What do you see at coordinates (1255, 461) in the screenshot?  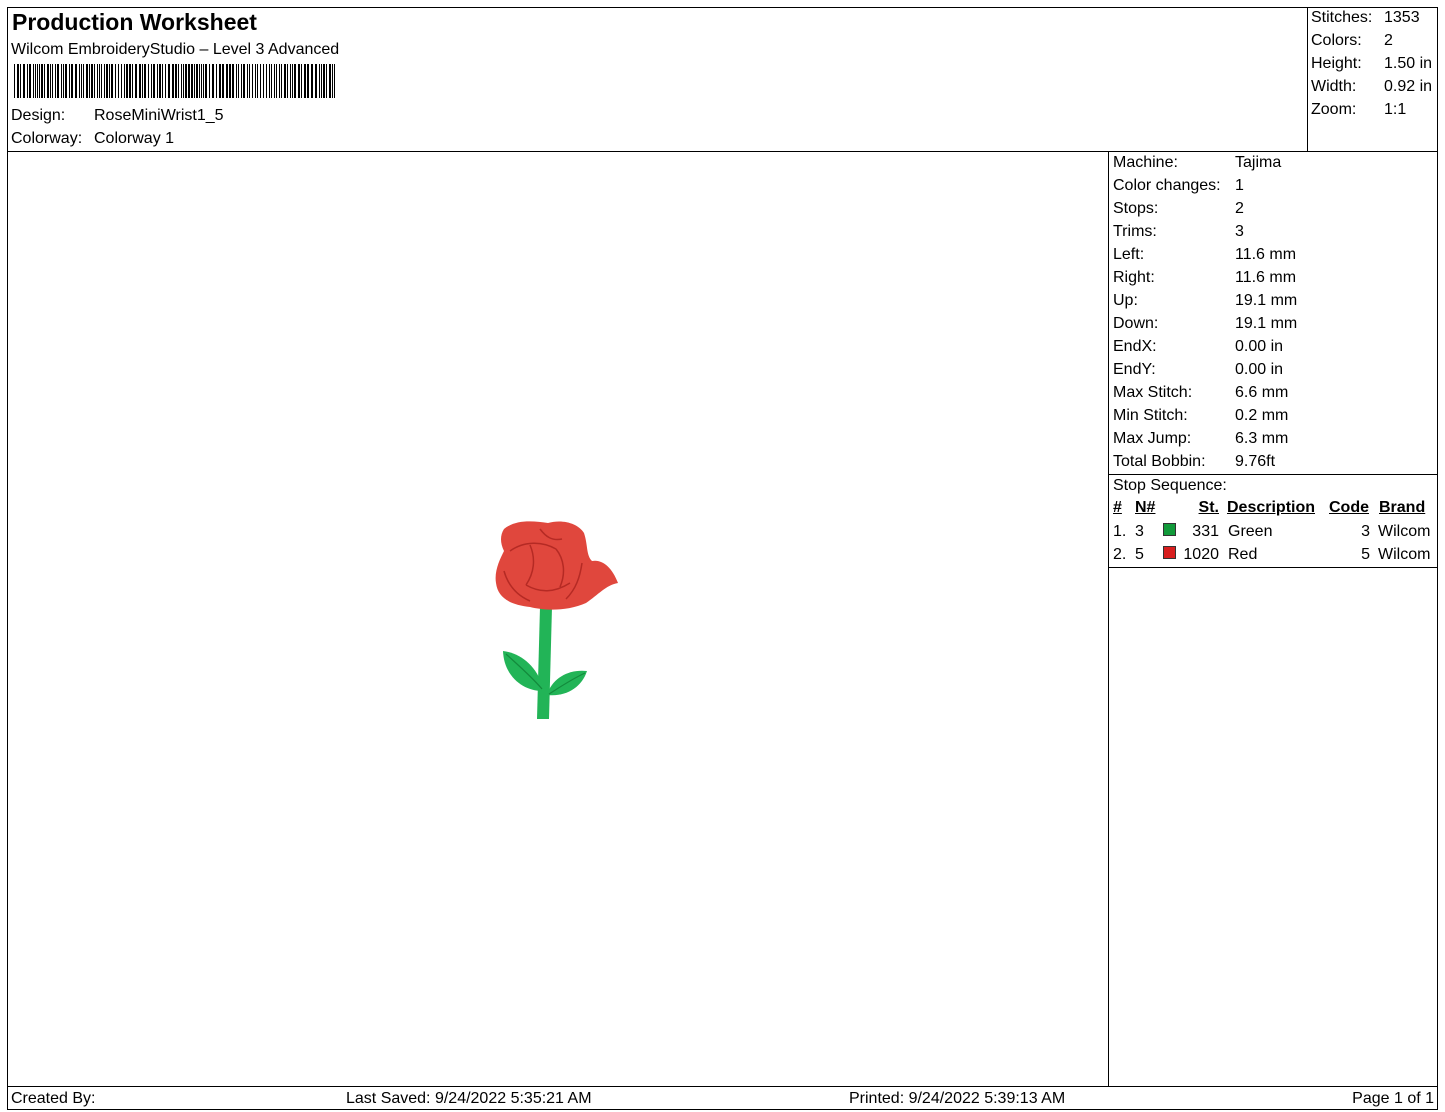 I see `total-bobbin-value: 9.76ft` at bounding box center [1255, 461].